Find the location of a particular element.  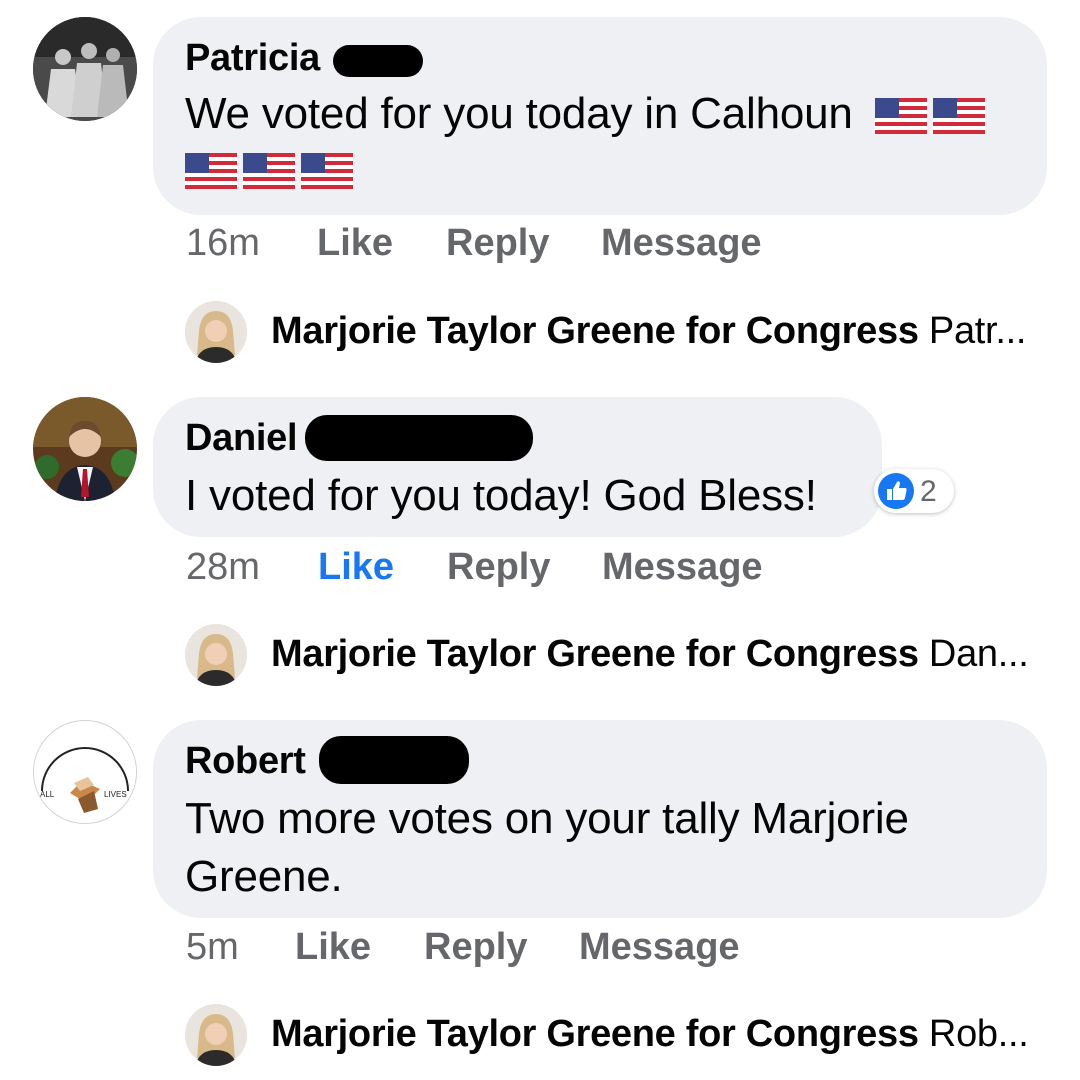

comment-text: We voted for you today in Calhoun is located at coordinates (588, 114).